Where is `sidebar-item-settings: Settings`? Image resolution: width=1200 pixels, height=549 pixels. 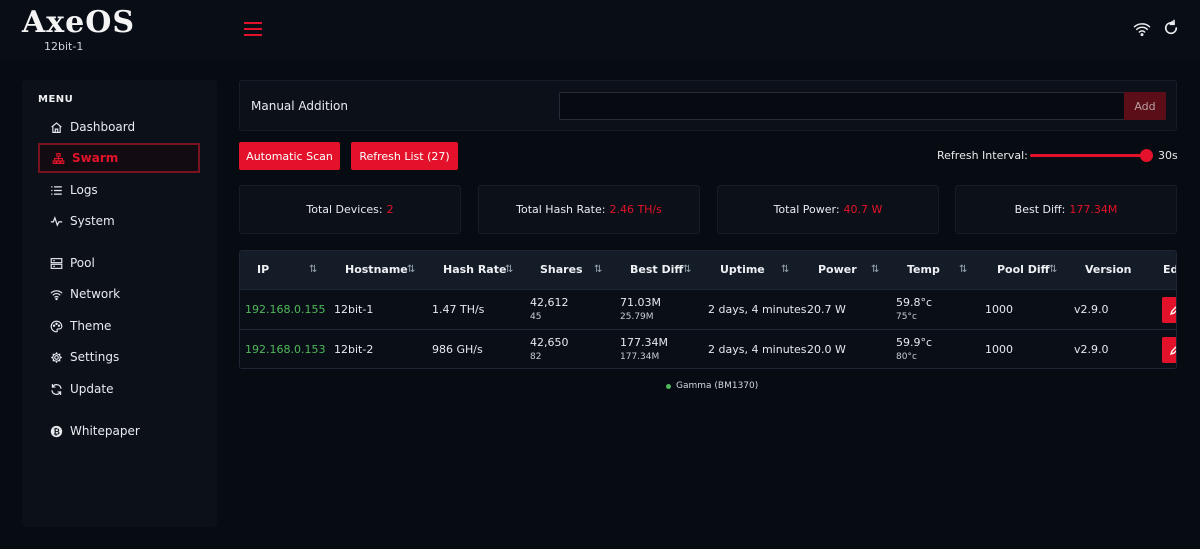
sidebar-item-settings: Settings is located at coordinates (119, 357).